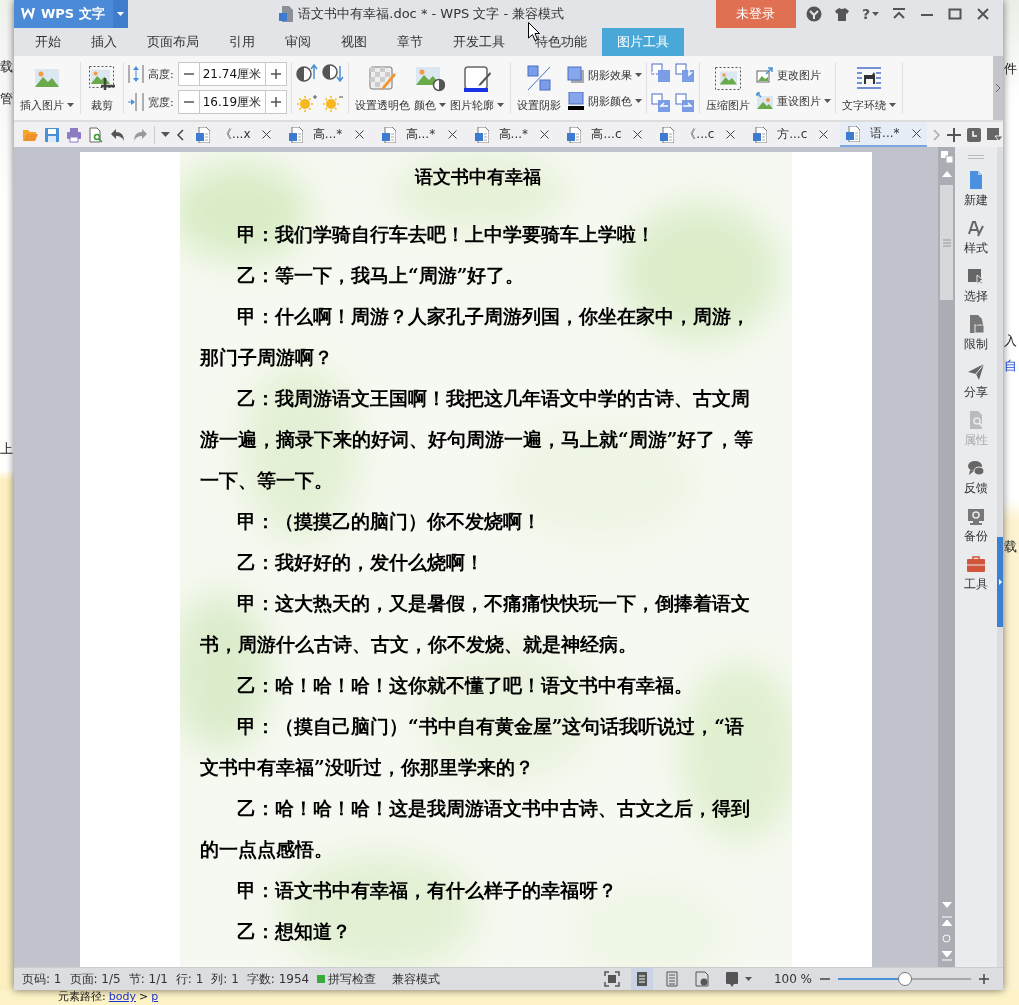 Image resolution: width=1019 pixels, height=1005 pixels. I want to click on help-button: ?, so click(870, 14).